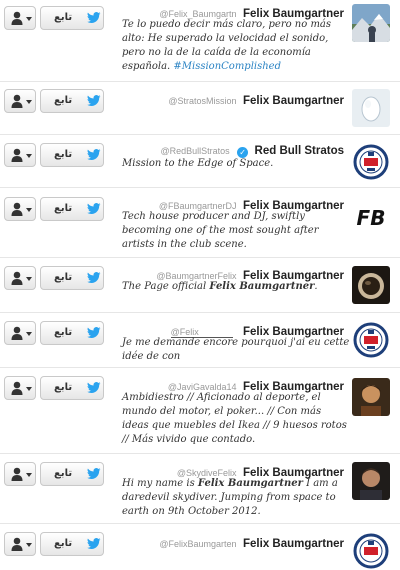  I want to click on bio-text: The Page official, so click(166, 286).